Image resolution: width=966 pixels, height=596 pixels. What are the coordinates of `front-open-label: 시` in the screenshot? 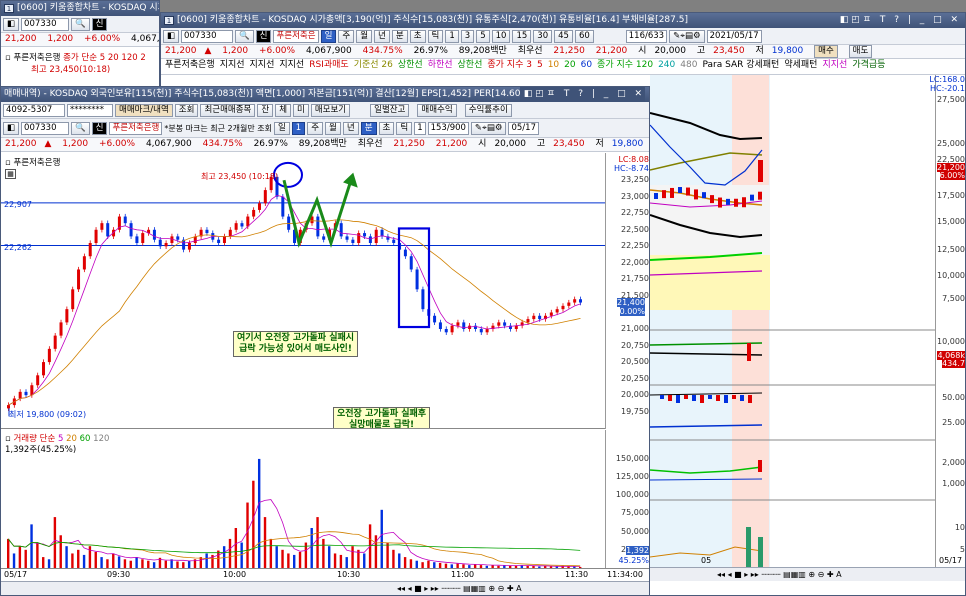 It's located at (482, 144).